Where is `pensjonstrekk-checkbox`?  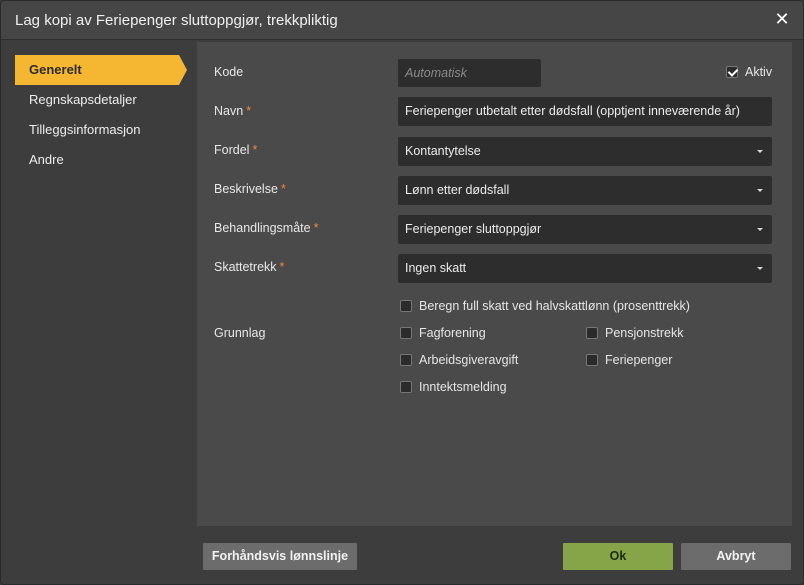 pensjonstrekk-checkbox is located at coordinates (592, 333).